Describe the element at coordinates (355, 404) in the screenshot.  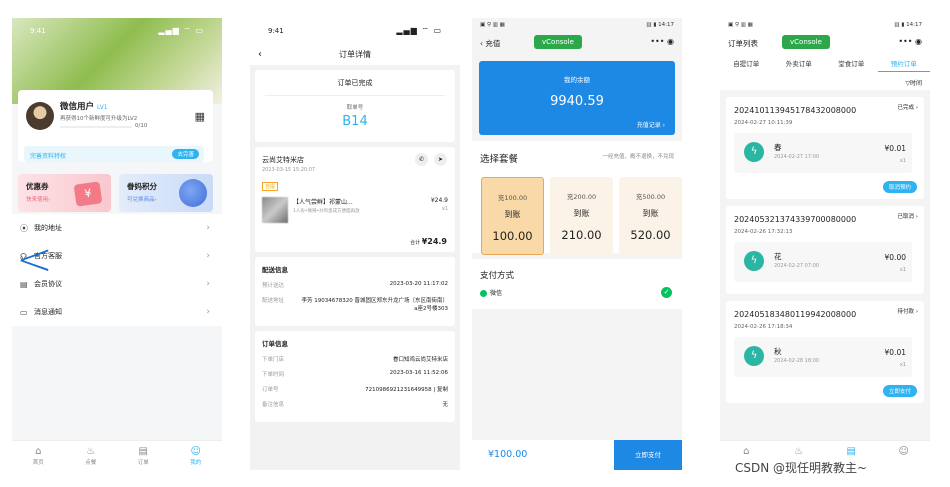
I see `info-row: 备注信息 无` at that location.